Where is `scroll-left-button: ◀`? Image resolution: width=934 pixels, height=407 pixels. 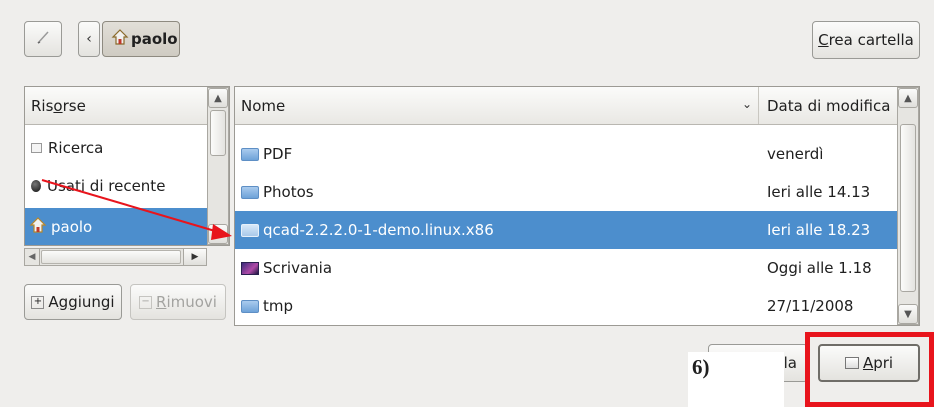
scroll-left-button: ◀ is located at coordinates (32, 257).